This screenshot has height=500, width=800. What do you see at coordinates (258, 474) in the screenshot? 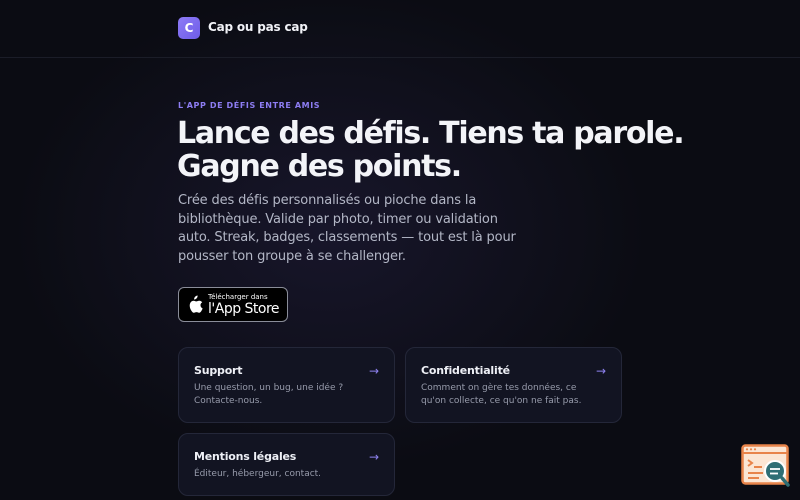
I see `card-description: Éditeur, hébergeur, contact.` at bounding box center [258, 474].